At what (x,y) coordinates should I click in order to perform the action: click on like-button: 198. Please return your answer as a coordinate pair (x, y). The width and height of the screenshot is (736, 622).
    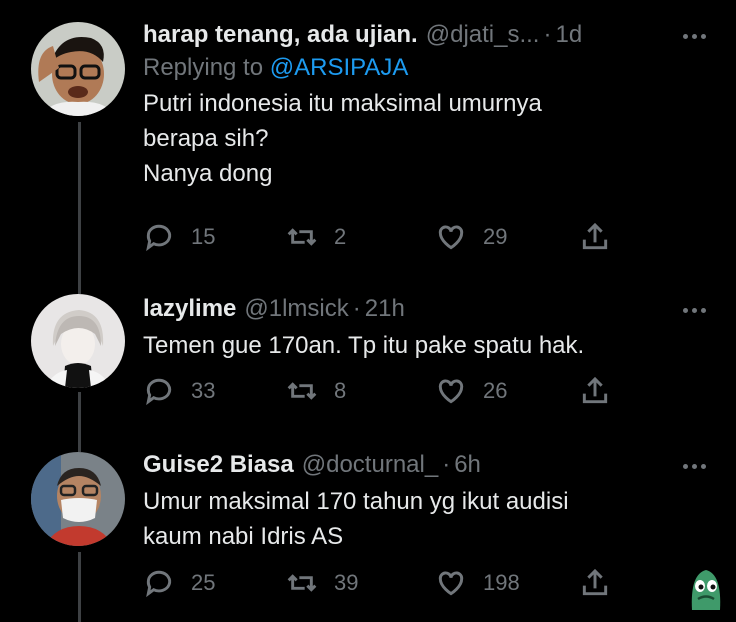
    Looking at the image, I should click on (477, 583).